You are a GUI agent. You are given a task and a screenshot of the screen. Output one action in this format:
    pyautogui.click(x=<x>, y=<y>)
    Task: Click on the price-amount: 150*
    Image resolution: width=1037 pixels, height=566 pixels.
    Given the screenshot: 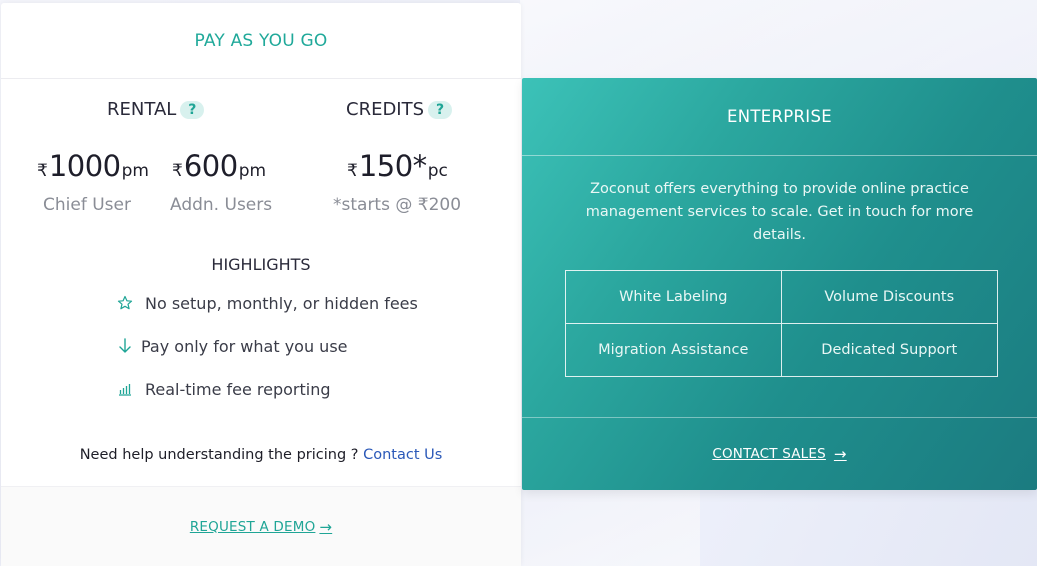 What is the action you would take?
    pyautogui.click(x=392, y=166)
    